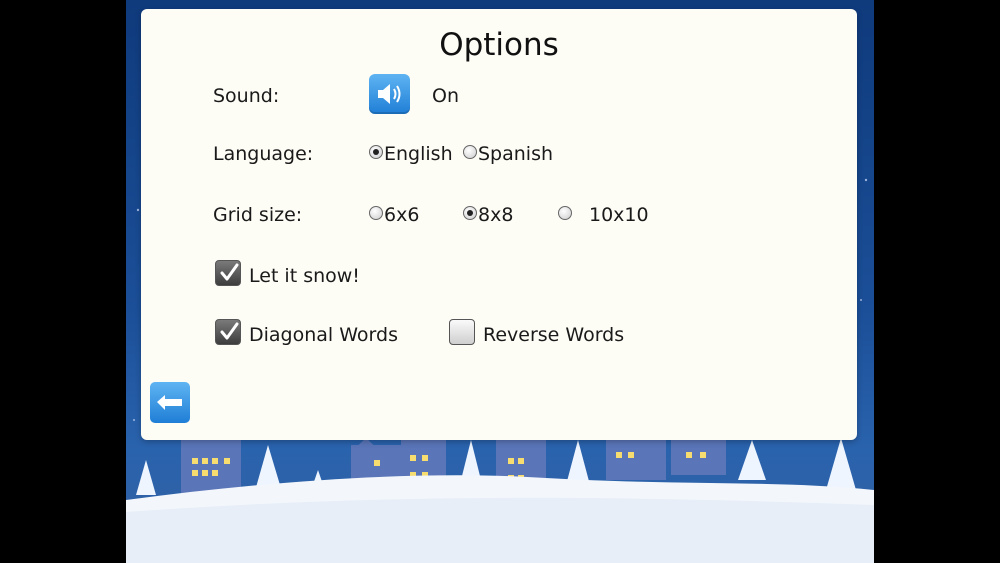 The image size is (1000, 563). Describe the element at coordinates (470, 152) in the screenshot. I see `radio-spanish` at that location.